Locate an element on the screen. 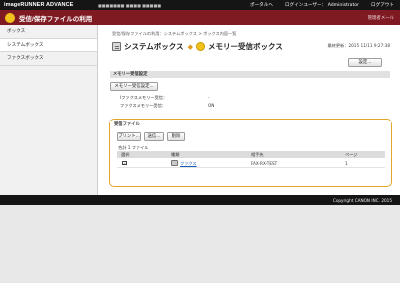 The height and width of the screenshot is (283, 400). row-select-checkbox: ✓ is located at coordinates (124, 162).